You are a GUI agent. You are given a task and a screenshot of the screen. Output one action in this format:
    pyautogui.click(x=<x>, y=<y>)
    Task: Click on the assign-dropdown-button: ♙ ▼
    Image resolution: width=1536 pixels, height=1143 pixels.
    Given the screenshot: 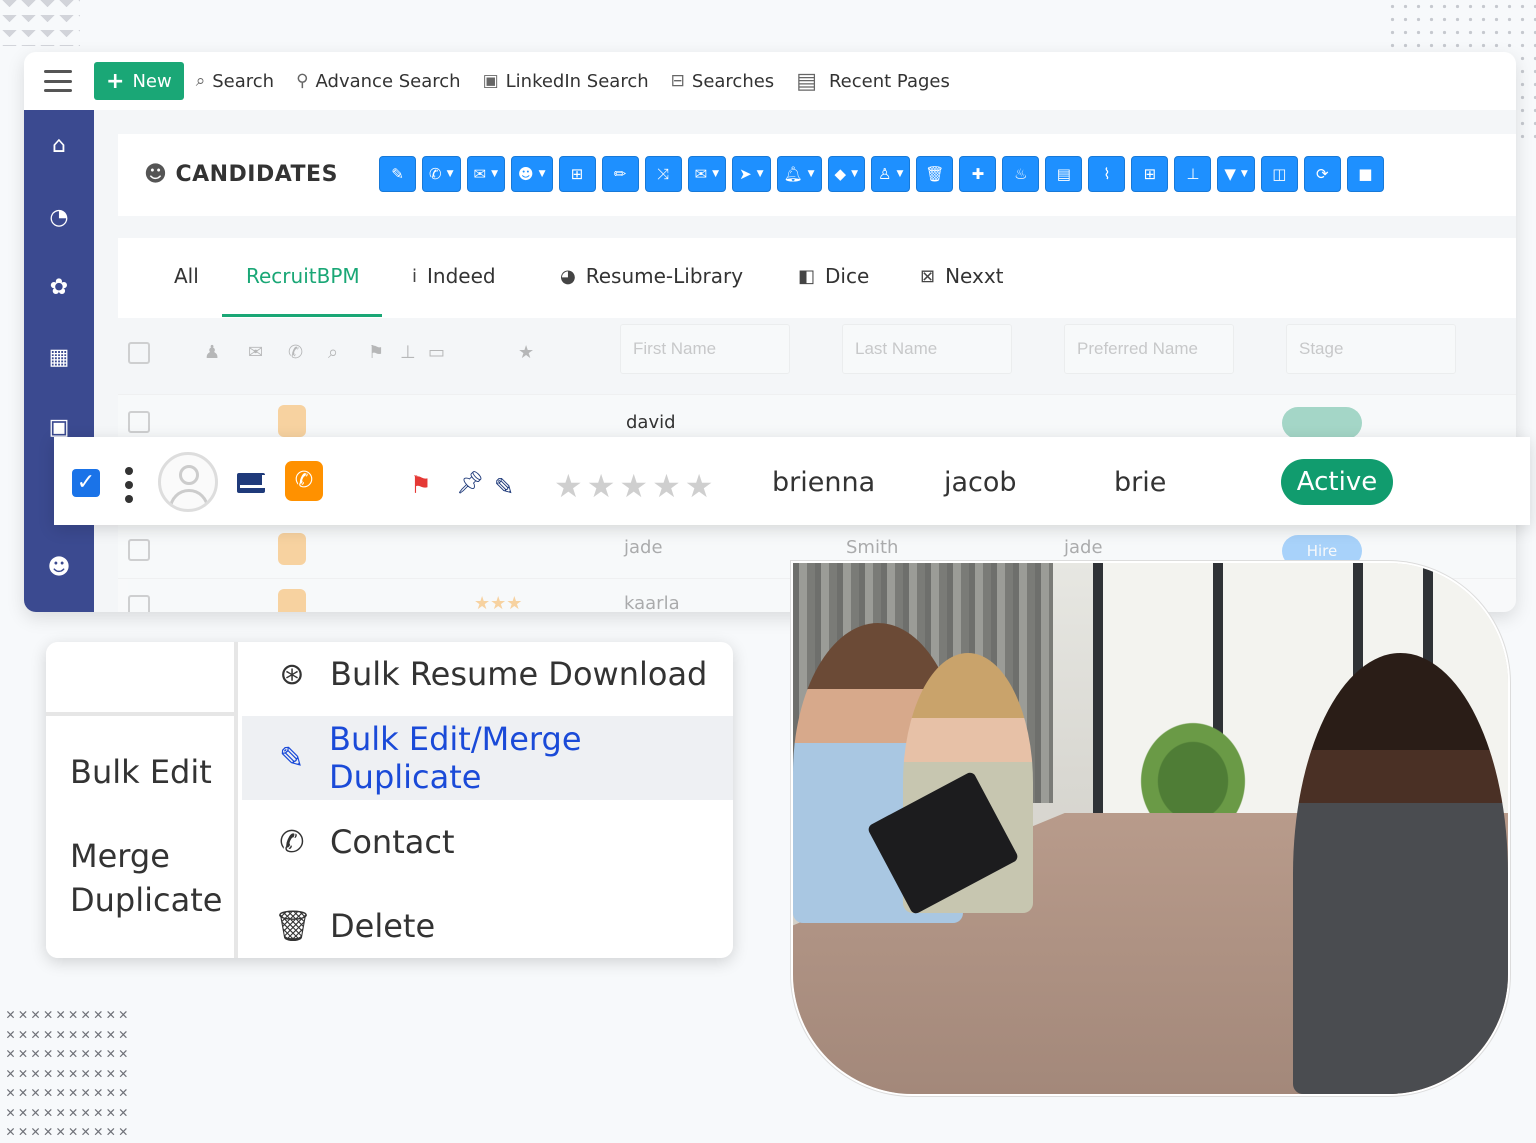 What is the action you would take?
    pyautogui.click(x=891, y=174)
    